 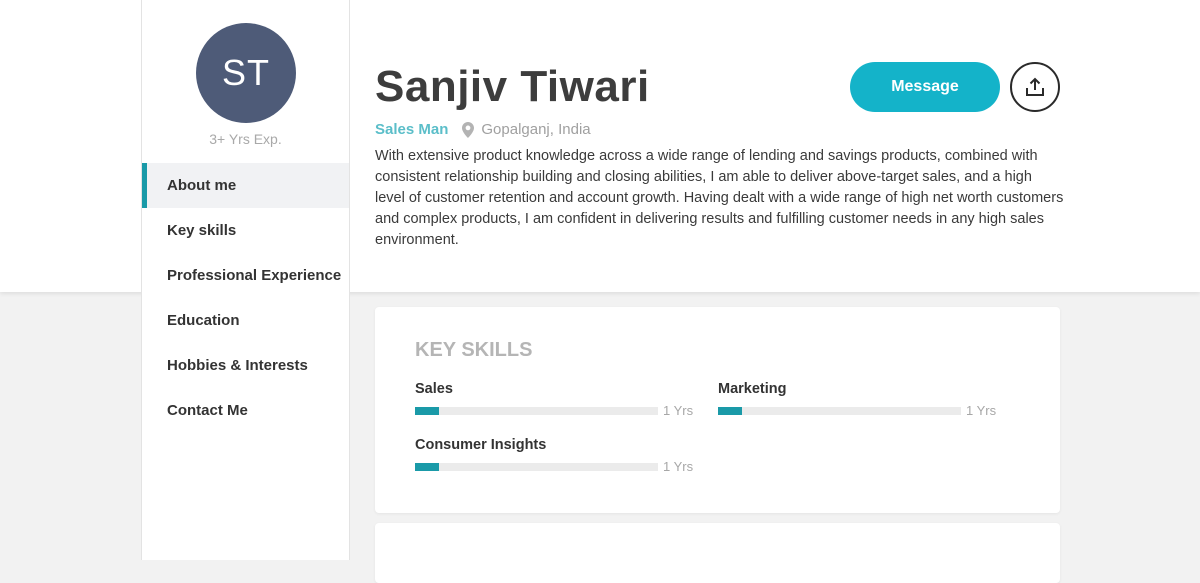 What do you see at coordinates (245, 320) in the screenshot?
I see `sidebar-item-education: Education` at bounding box center [245, 320].